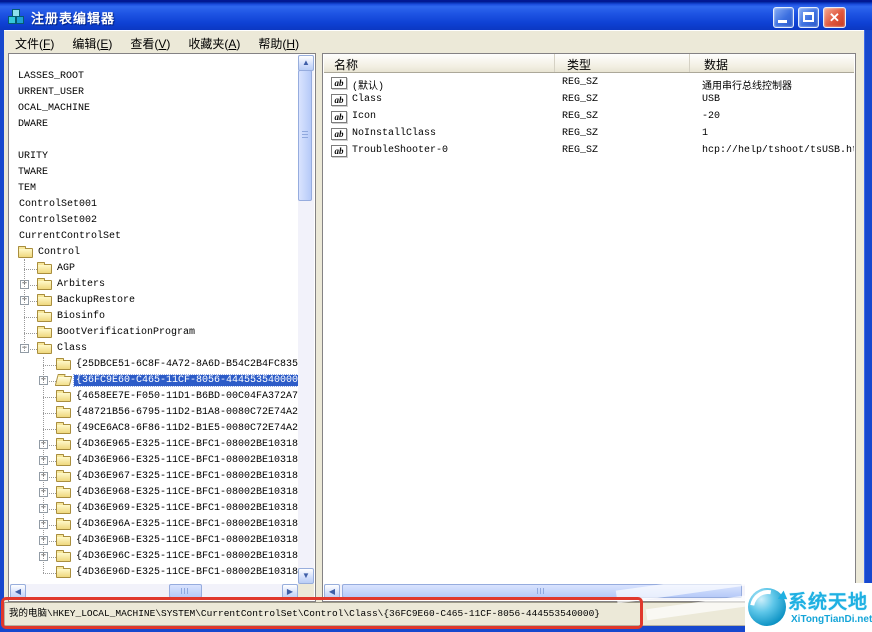 The width and height of the screenshot is (872, 632). What do you see at coordinates (154, 301) in the screenshot?
I see `tree-row: + BackupRestore` at bounding box center [154, 301].